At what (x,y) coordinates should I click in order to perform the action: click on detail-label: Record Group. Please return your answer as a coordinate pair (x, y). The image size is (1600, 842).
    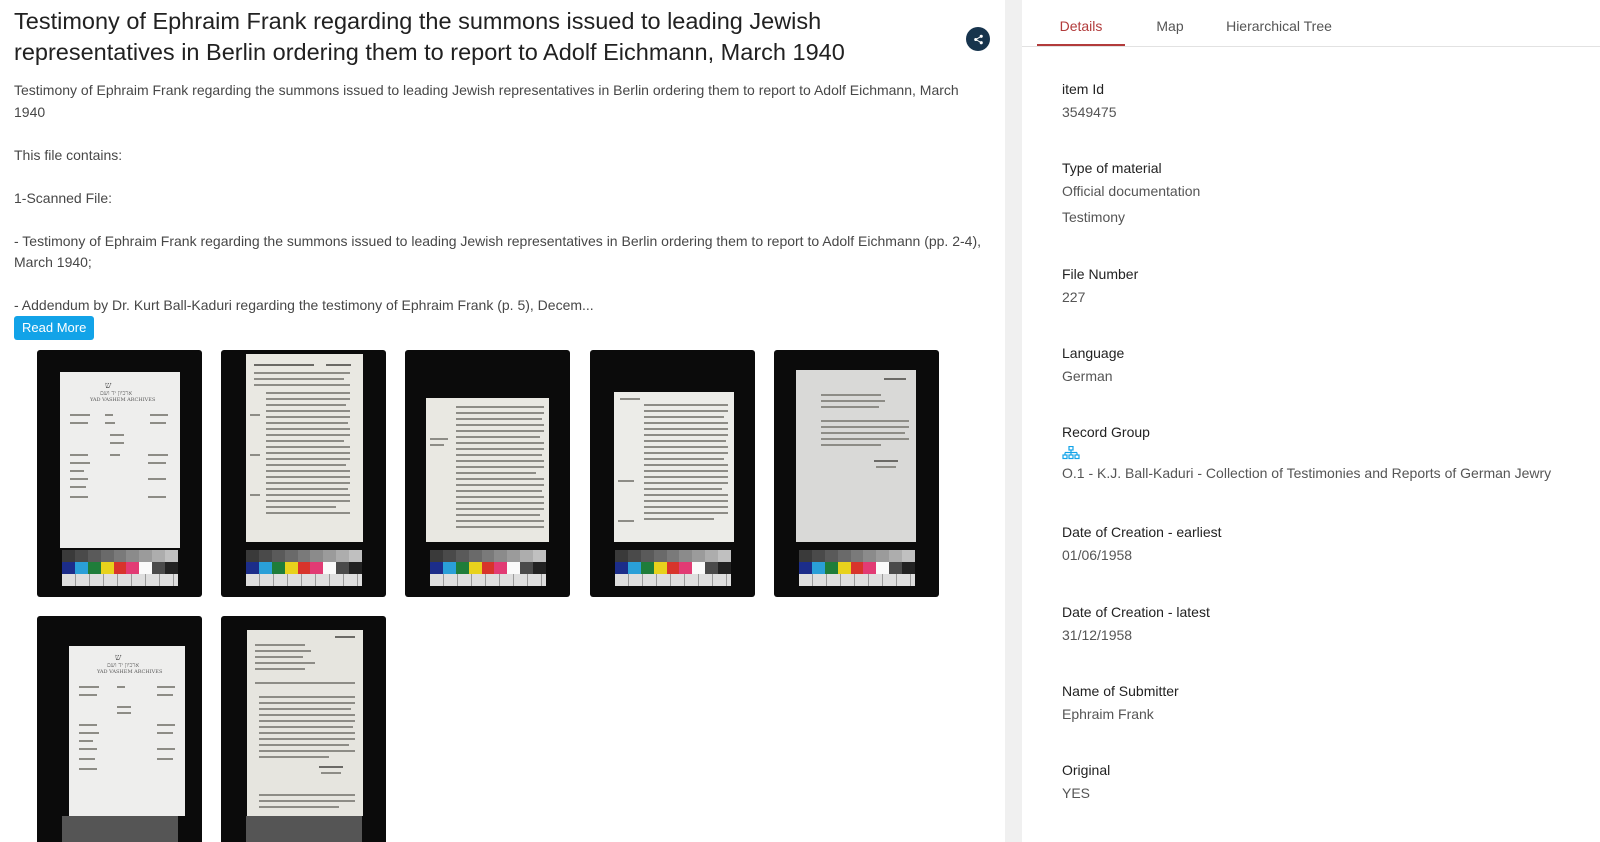
    Looking at the image, I should click on (1106, 432).